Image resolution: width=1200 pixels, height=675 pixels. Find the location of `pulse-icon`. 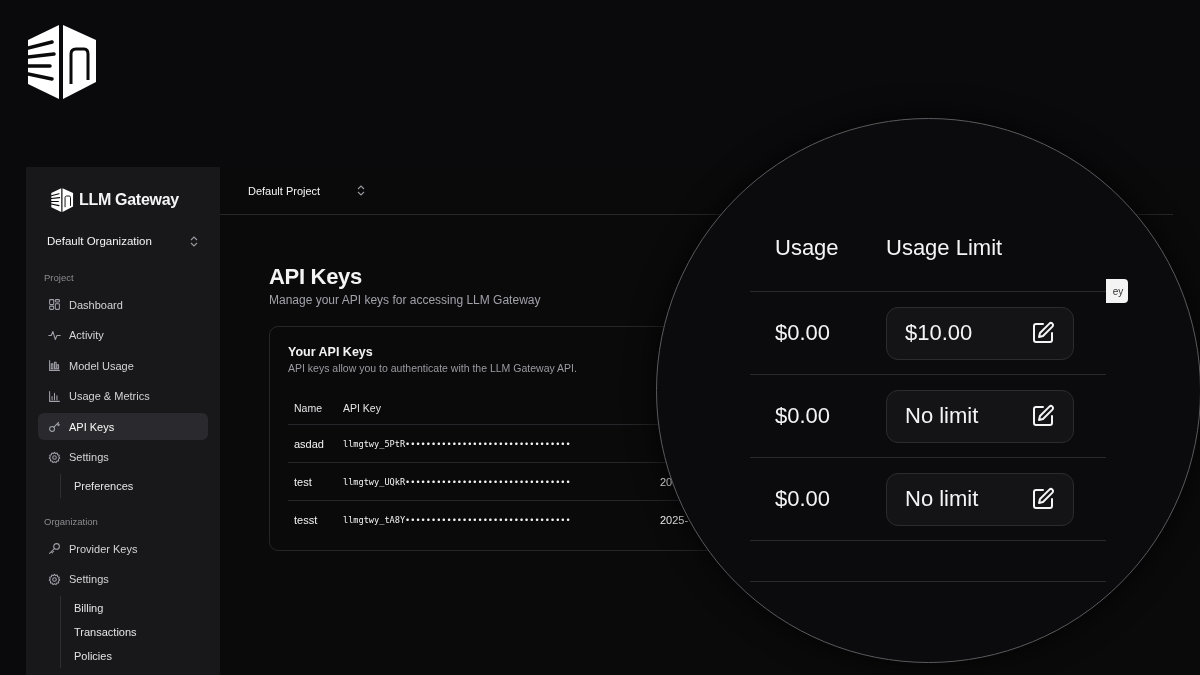

pulse-icon is located at coordinates (54, 335).